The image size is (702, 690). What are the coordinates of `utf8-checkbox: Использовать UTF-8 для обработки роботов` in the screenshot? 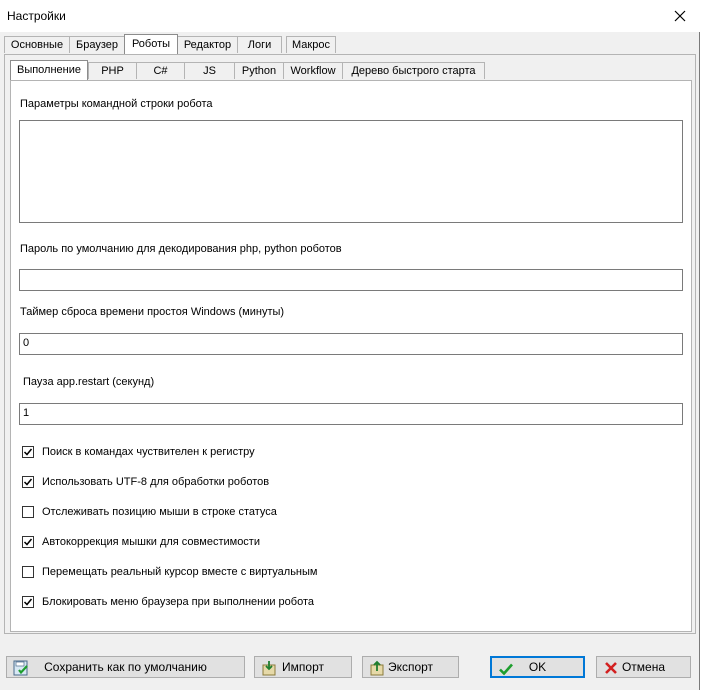 It's located at (145, 482).